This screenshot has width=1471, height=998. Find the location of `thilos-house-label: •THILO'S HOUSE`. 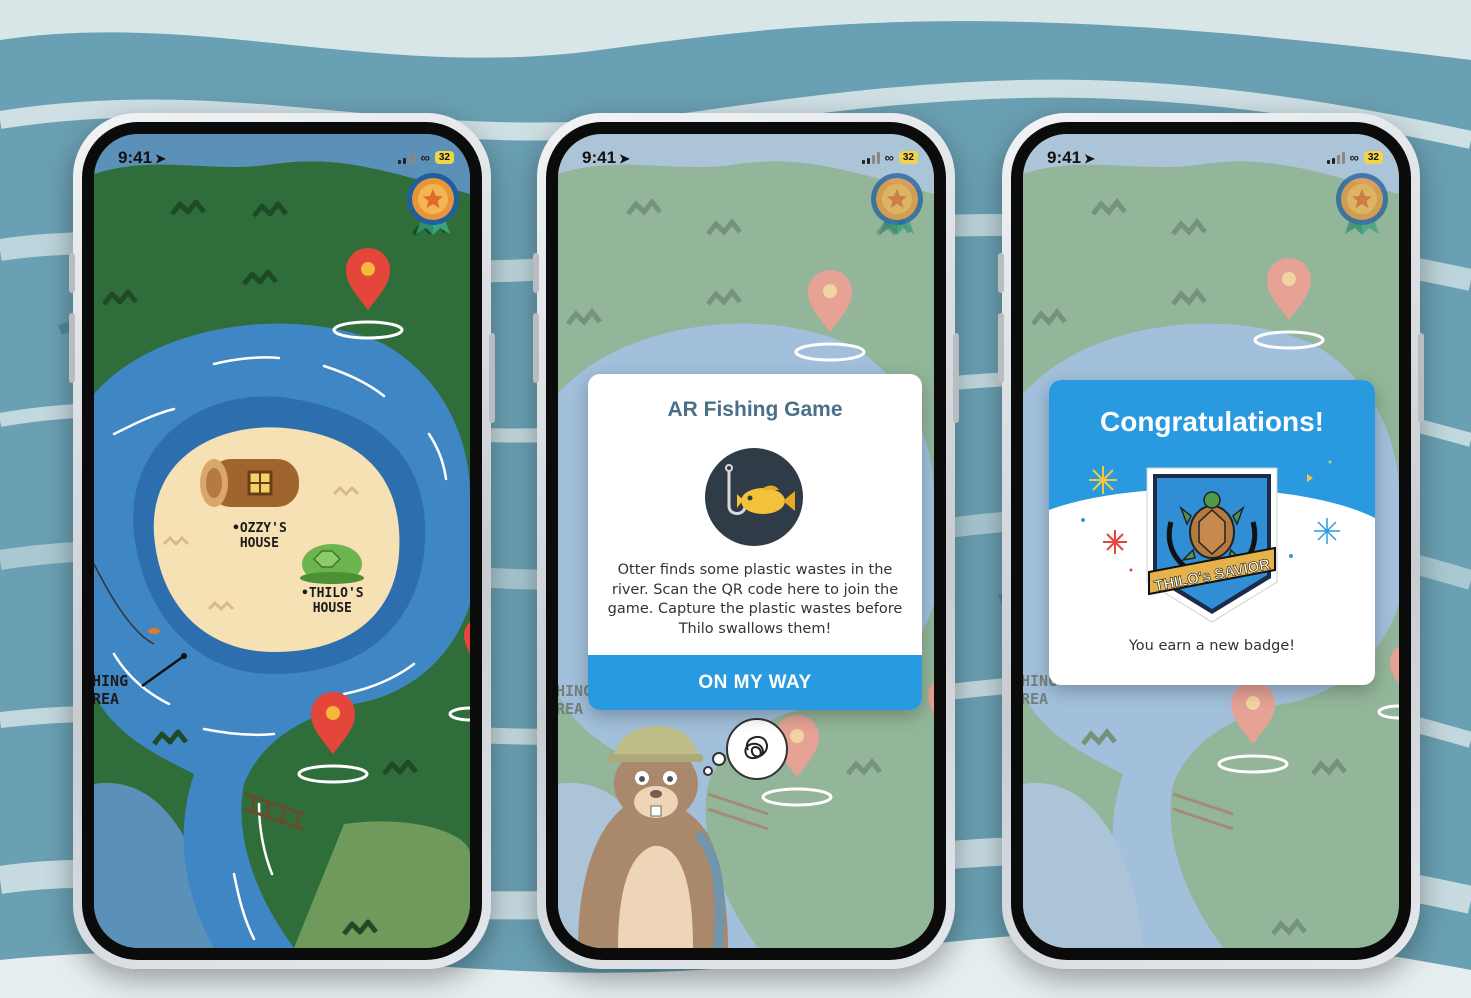

thilos-house-label: •THILO'S HOUSE is located at coordinates (332, 601).